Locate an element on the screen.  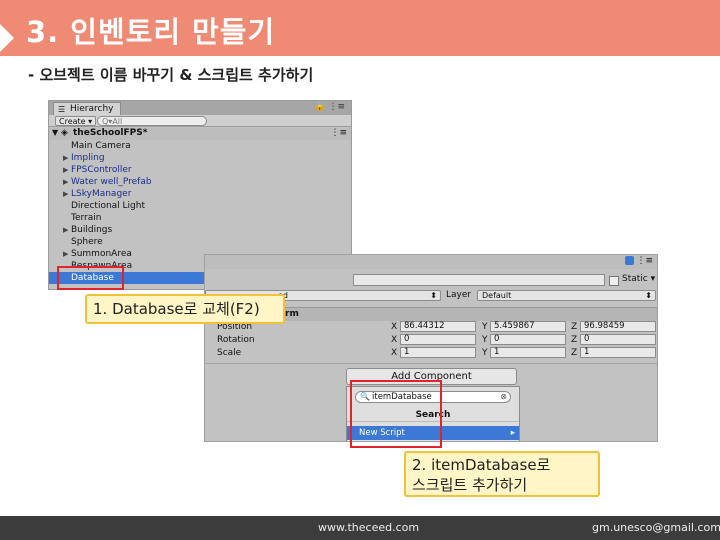
tab-hierarchy: ☰ Hierarchy is located at coordinates (87, 108).